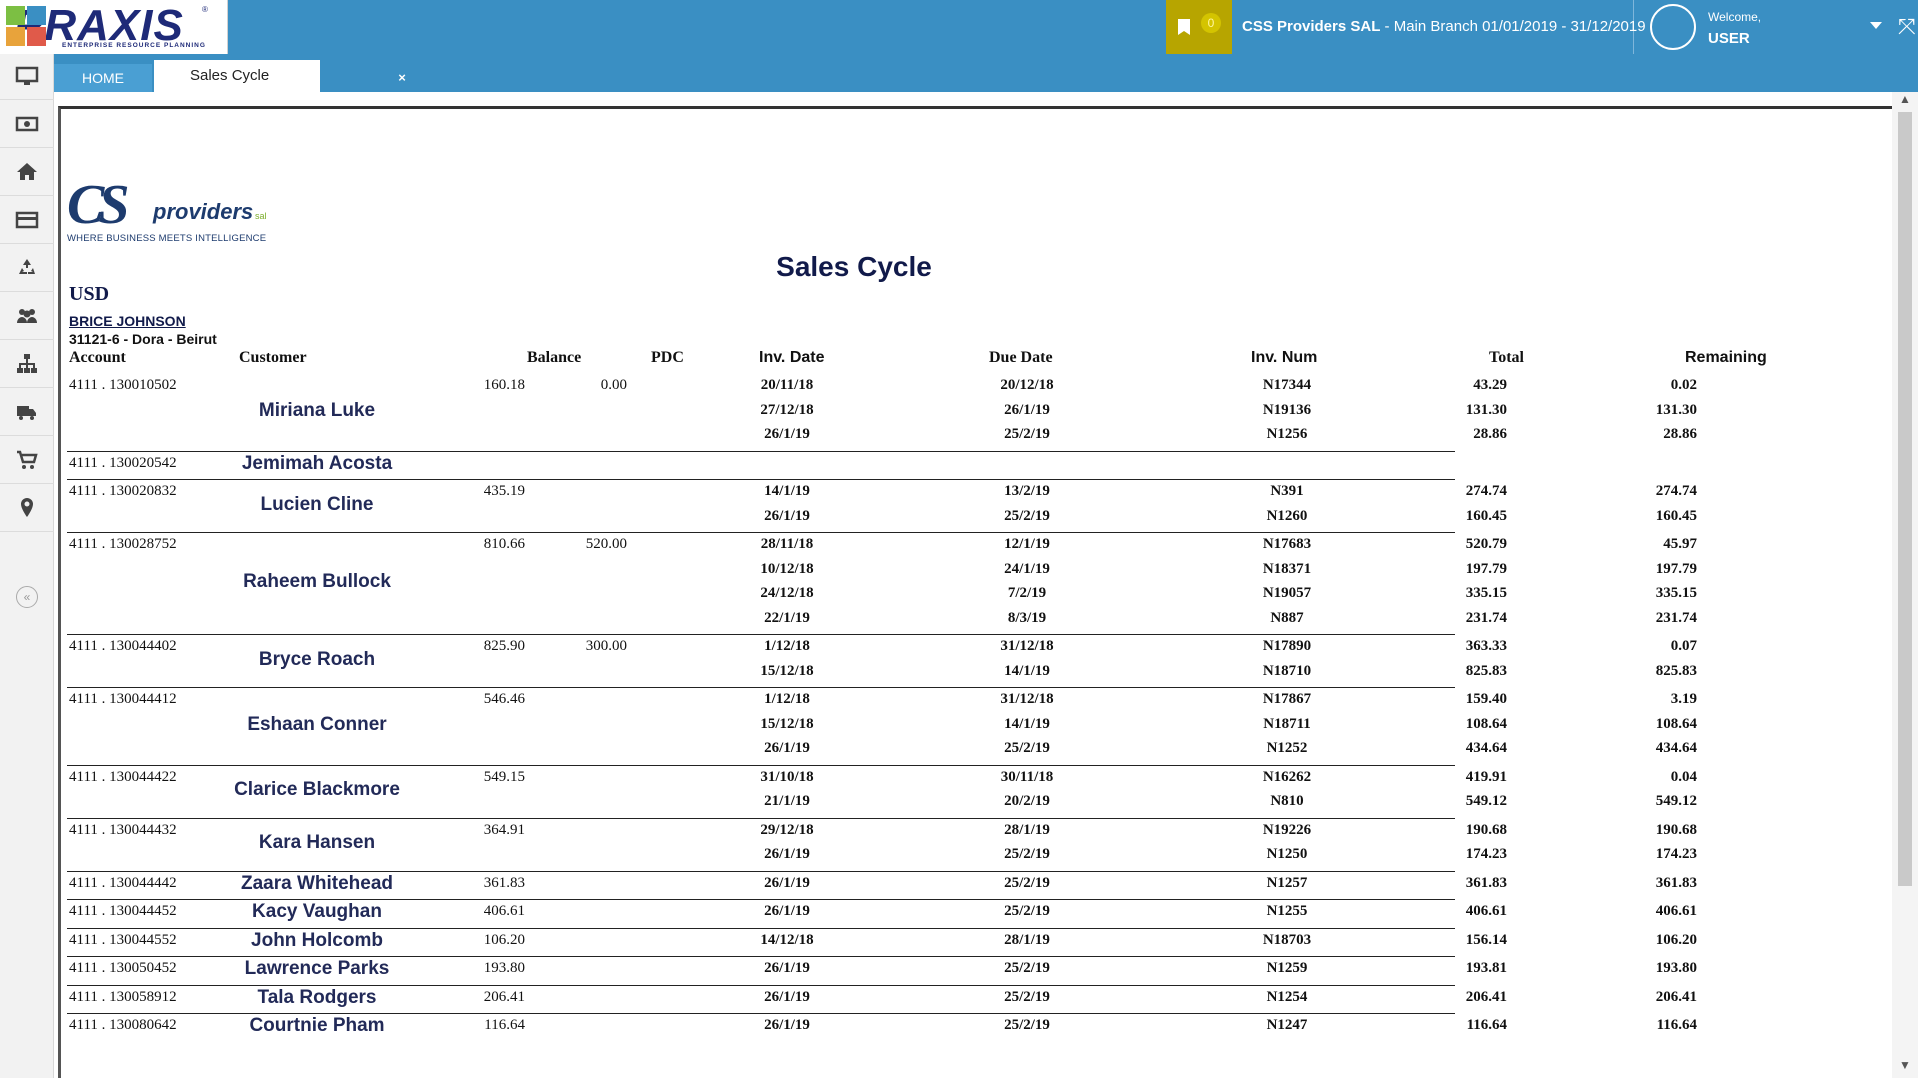 The width and height of the screenshot is (1918, 1078). I want to click on account-number: 4111 . 130044452, so click(123, 911).